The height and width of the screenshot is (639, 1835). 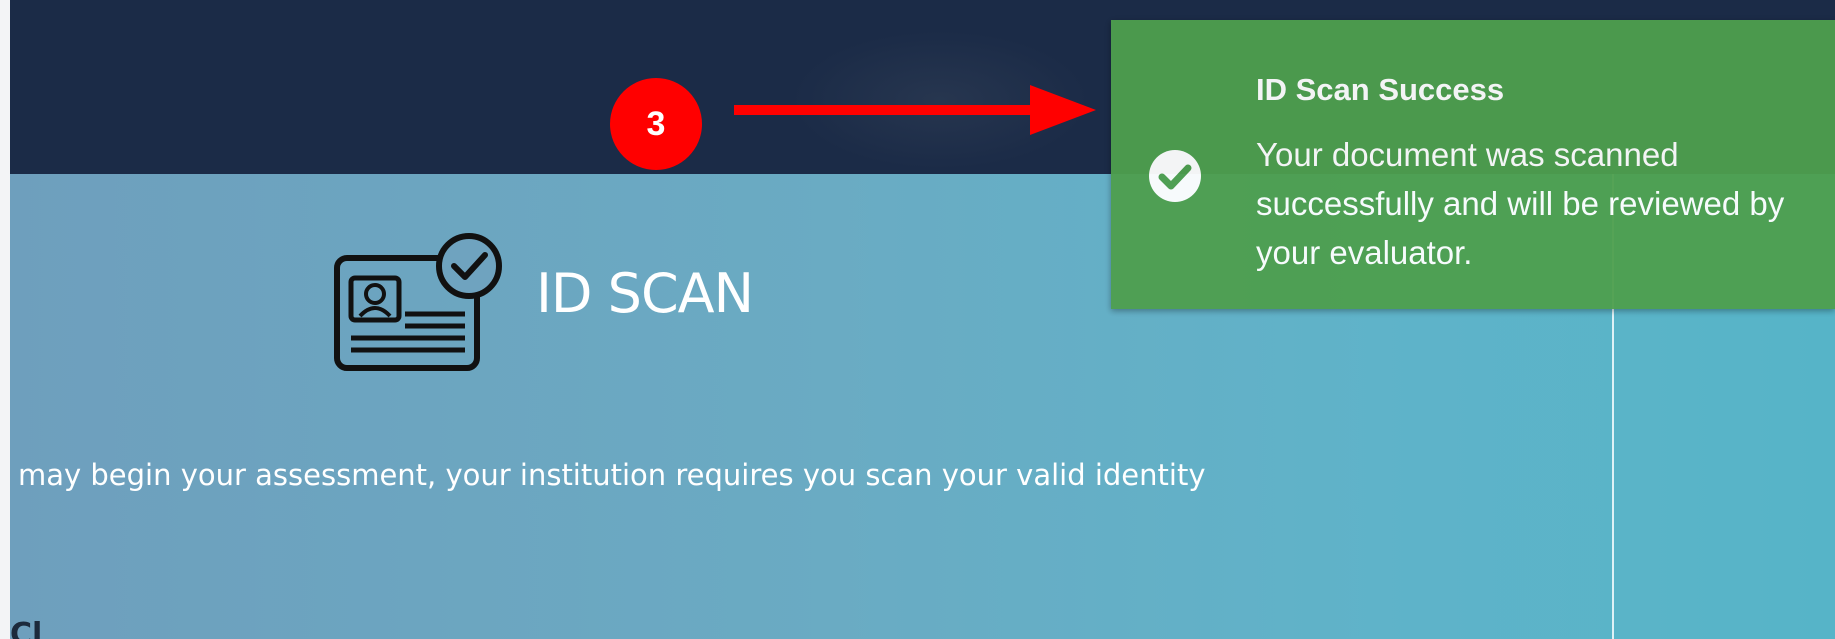 What do you see at coordinates (418, 302) in the screenshot?
I see `id-card-check-icon` at bounding box center [418, 302].